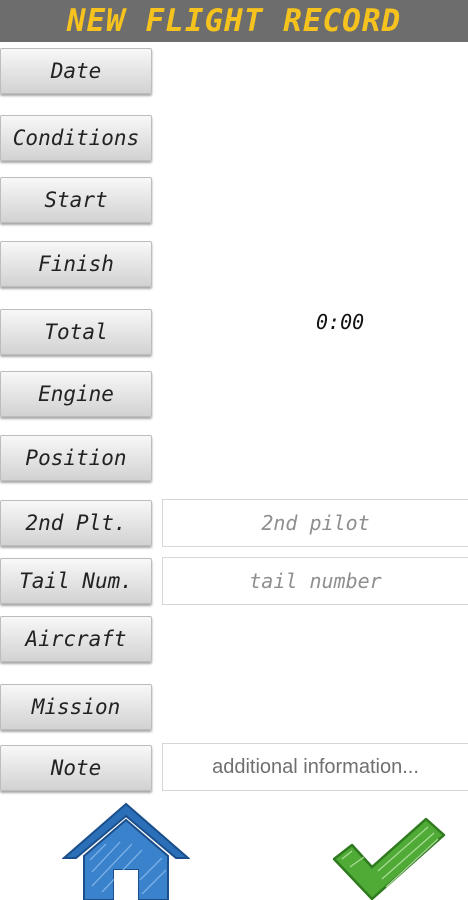  Describe the element at coordinates (389, 857) in the screenshot. I see `checkmark-icon` at that location.